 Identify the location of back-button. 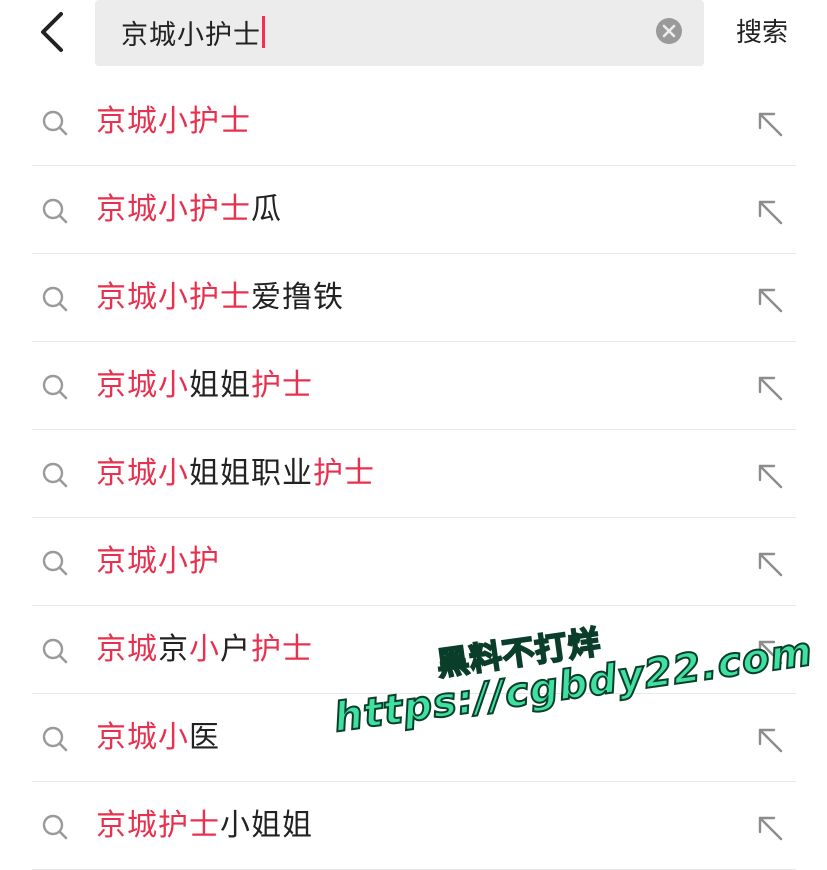
(52, 32).